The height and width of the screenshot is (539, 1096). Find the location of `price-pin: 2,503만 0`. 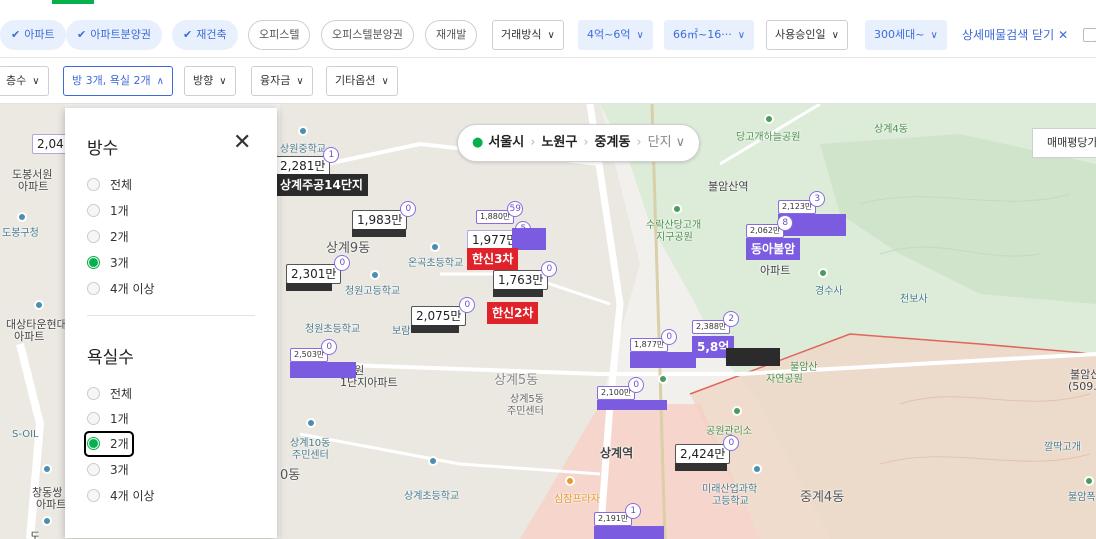

price-pin: 2,503만 0 is located at coordinates (314, 350).